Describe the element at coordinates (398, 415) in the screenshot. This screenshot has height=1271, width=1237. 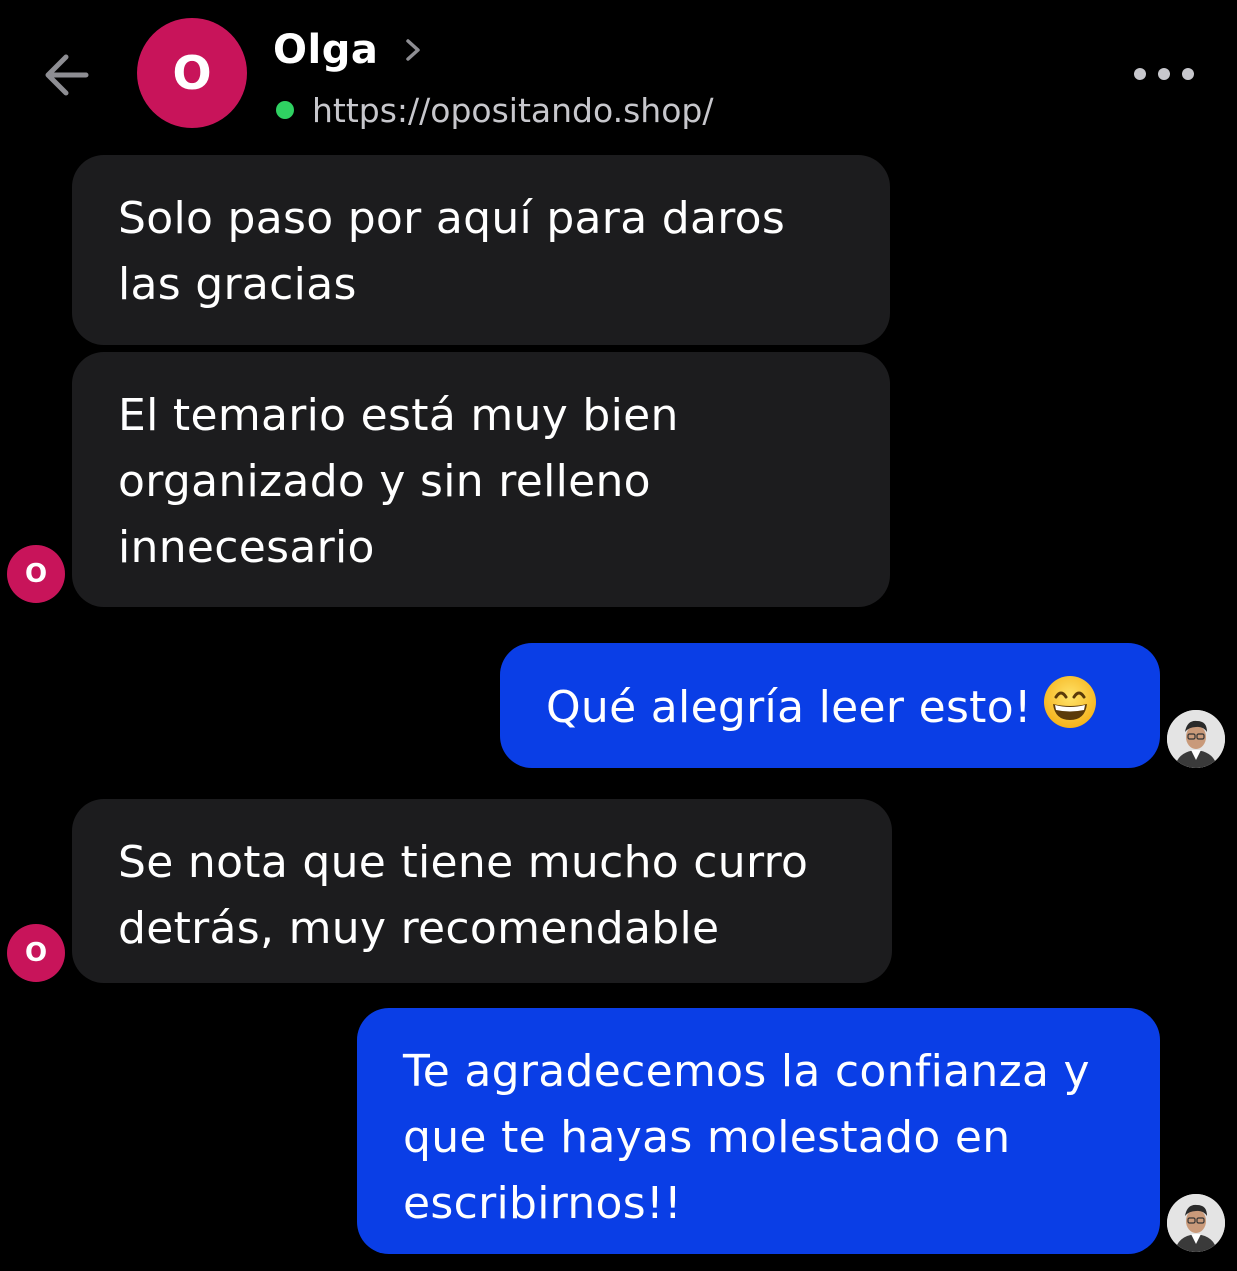
I see `message-text-line: El temario está muy bien` at that location.